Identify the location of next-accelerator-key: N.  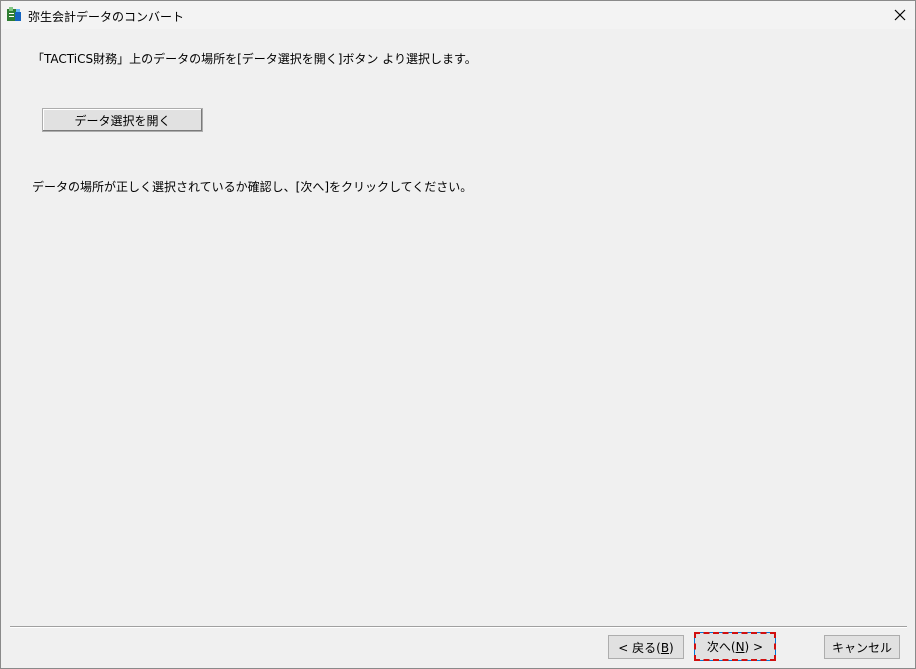
(740, 647).